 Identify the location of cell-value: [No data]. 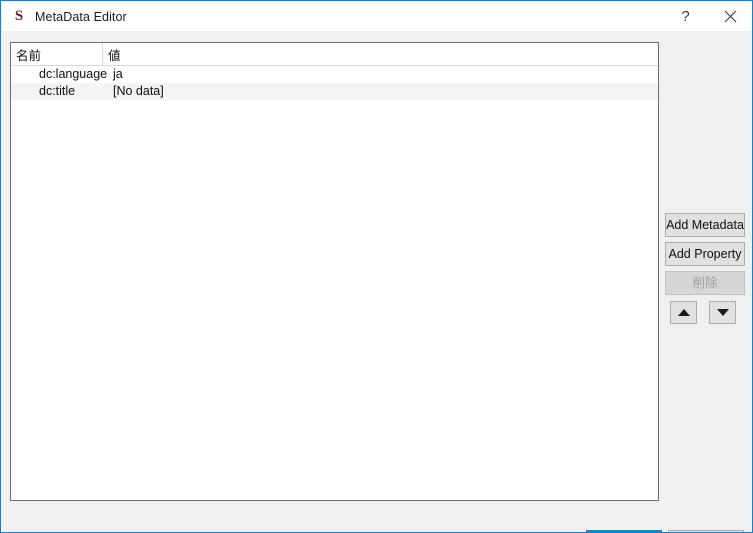
(138, 91).